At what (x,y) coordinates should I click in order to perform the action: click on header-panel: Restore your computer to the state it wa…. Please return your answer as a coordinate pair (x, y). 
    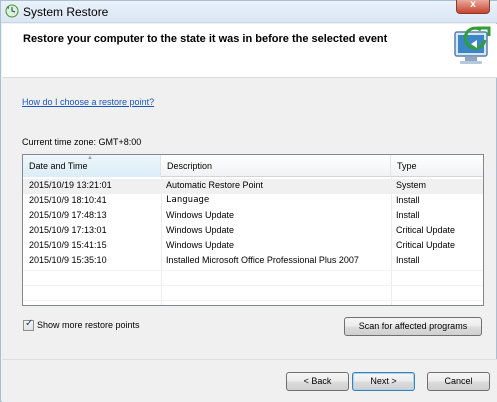
    Looking at the image, I should click on (249, 51).